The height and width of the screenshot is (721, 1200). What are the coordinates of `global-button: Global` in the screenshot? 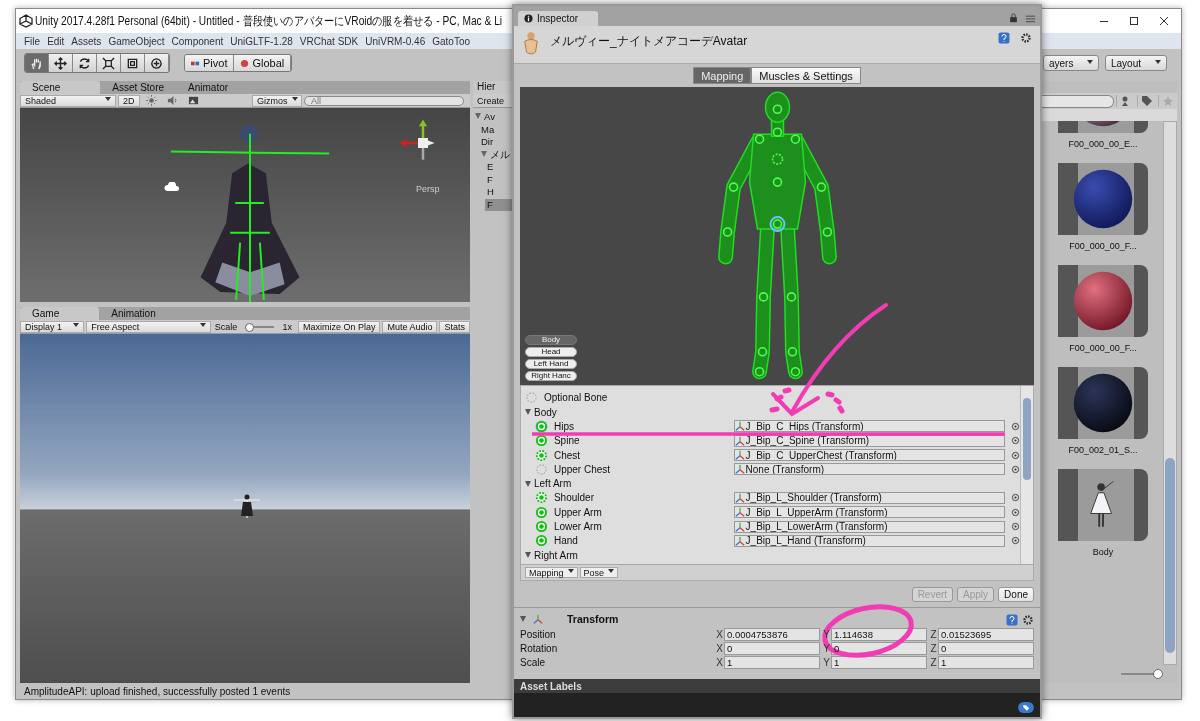 It's located at (263, 63).